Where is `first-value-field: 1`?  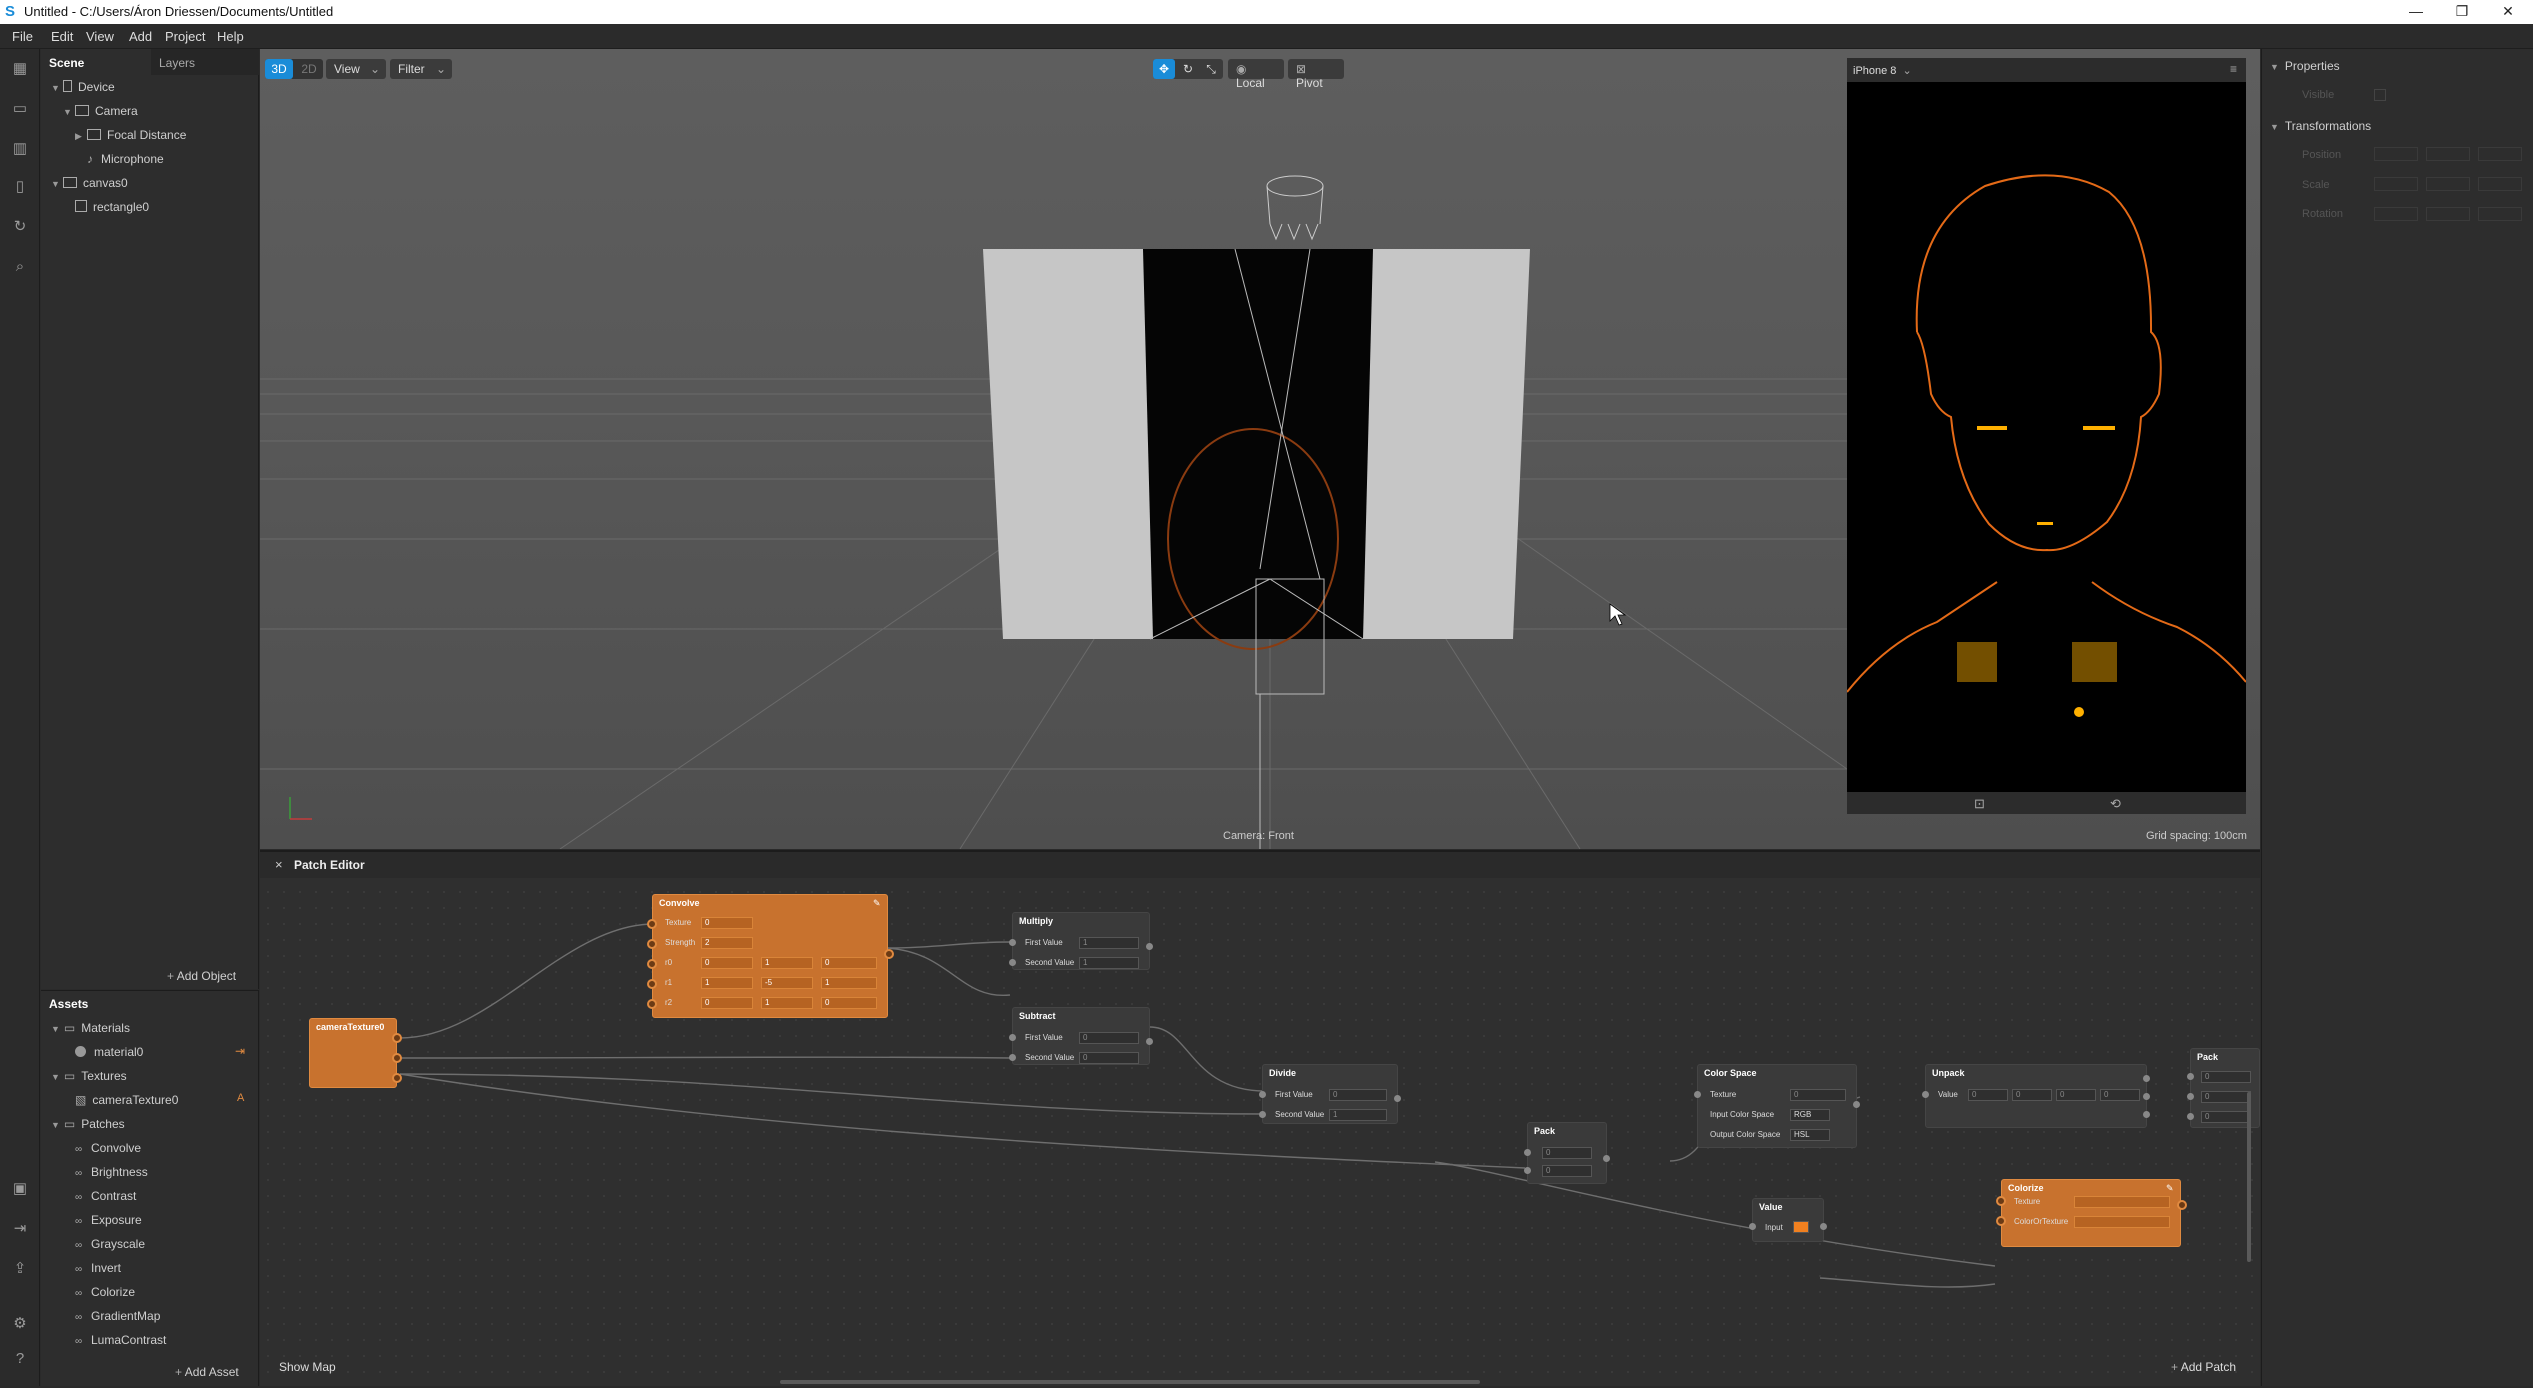
first-value-field: 1 is located at coordinates (1109, 943).